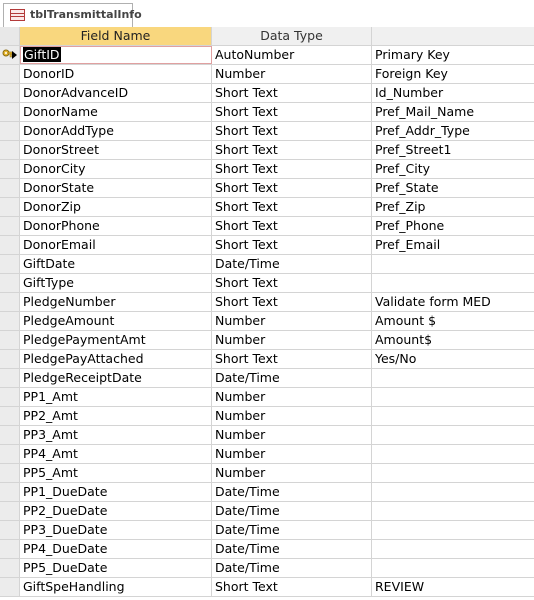 This screenshot has height=600, width=534. What do you see at coordinates (267, 245) in the screenshot?
I see `field-row: DonorEmail Short Text Pref_Email` at bounding box center [267, 245].